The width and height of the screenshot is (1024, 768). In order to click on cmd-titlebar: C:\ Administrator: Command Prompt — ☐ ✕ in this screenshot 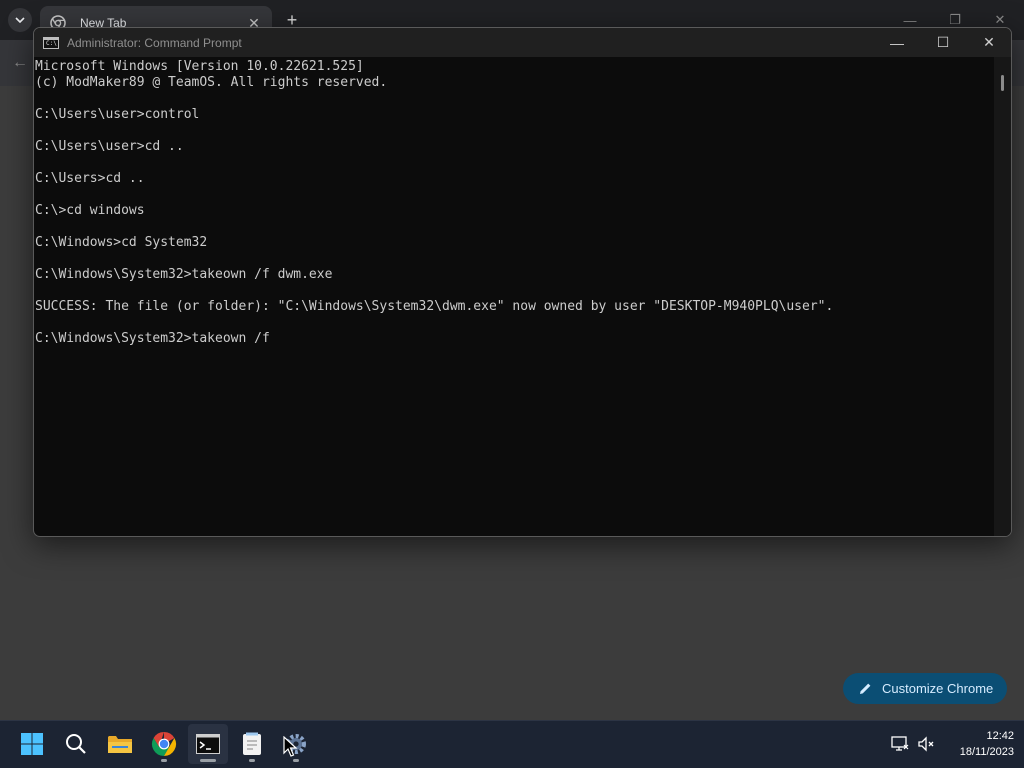, I will do `click(522, 42)`.